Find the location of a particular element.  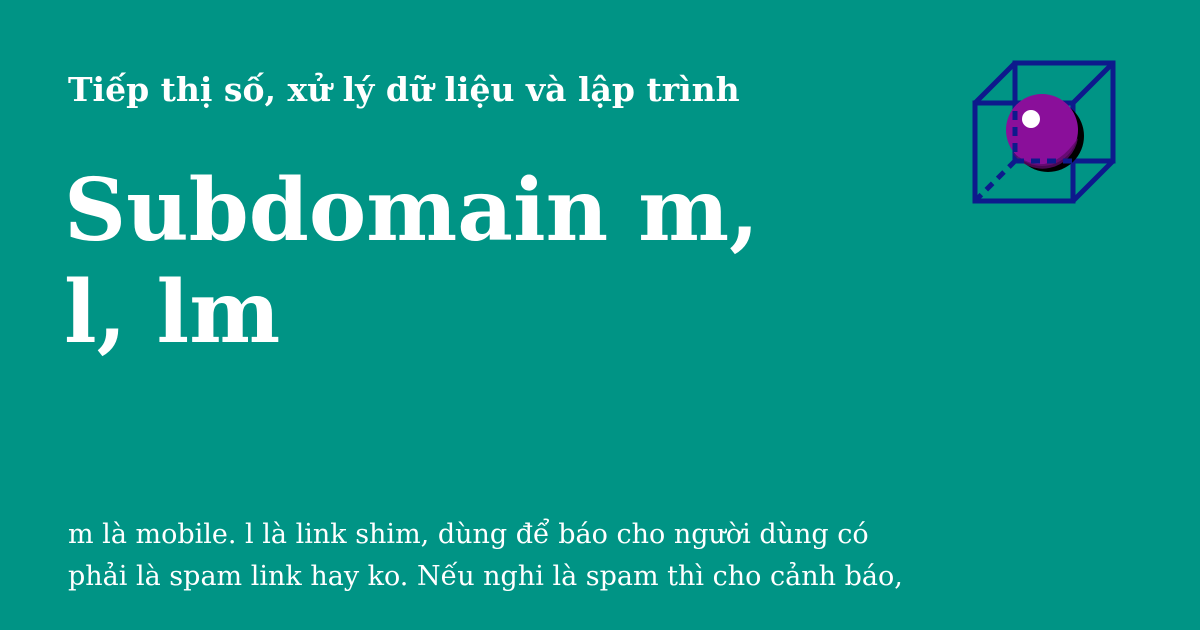

cube-with-sphere-icon is located at coordinates (1044, 132).